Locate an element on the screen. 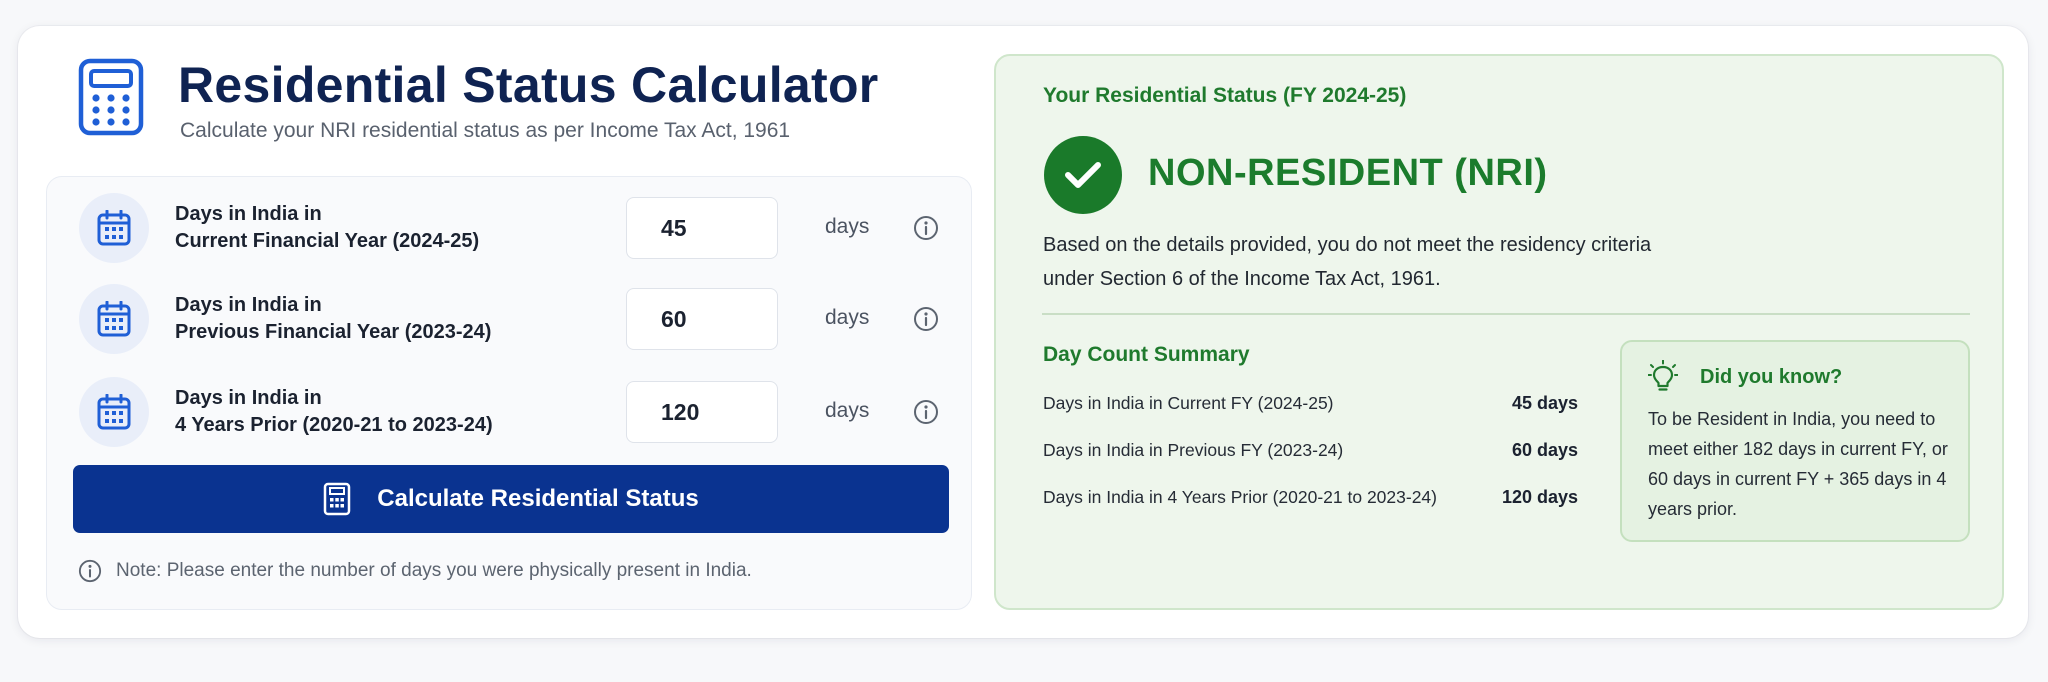 This screenshot has height=682, width=2048. lightbulb-icon is located at coordinates (1663, 375).